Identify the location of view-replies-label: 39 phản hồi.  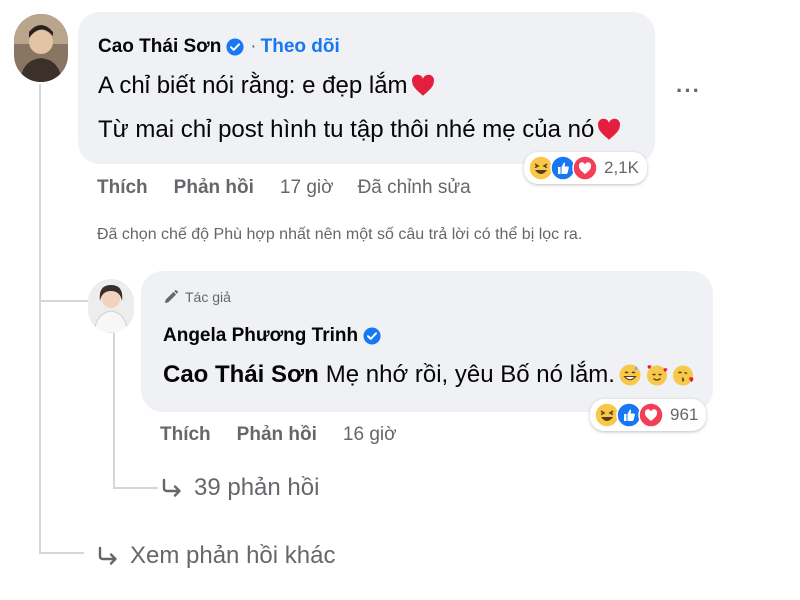
(257, 487).